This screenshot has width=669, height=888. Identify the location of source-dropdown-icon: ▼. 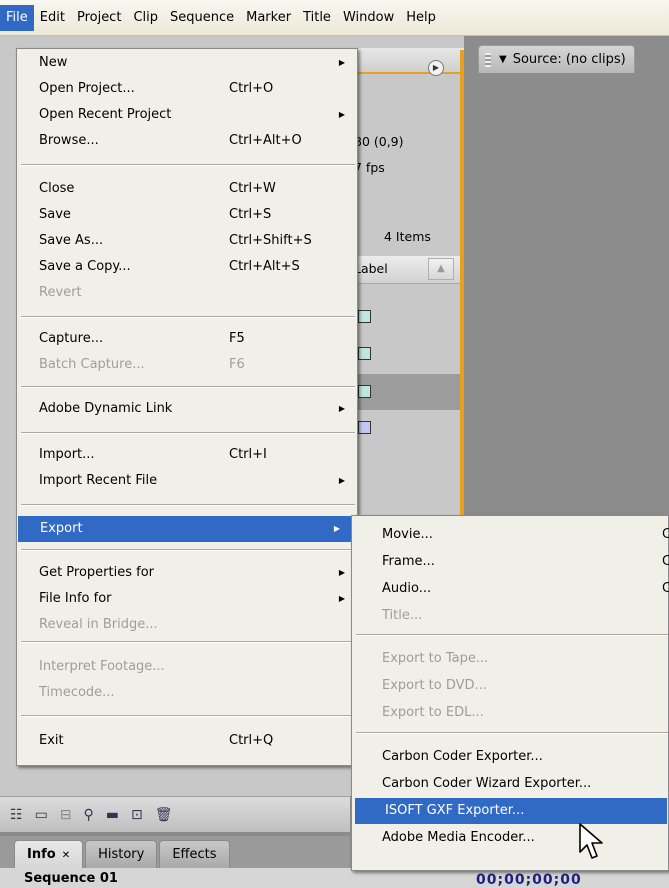
(503, 60).